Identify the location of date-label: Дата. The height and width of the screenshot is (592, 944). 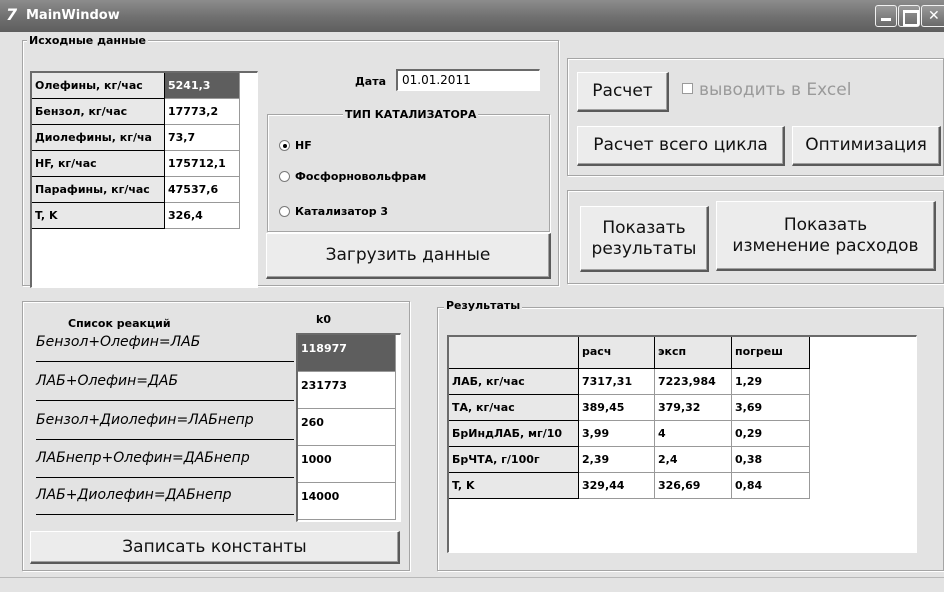
(371, 81).